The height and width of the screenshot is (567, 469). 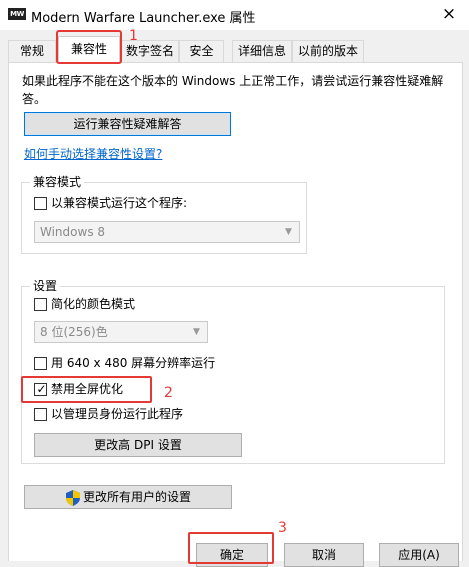 I want to click on res-640-label: 用 640 x 480 屏幕分辨率运行, so click(x=133, y=363).